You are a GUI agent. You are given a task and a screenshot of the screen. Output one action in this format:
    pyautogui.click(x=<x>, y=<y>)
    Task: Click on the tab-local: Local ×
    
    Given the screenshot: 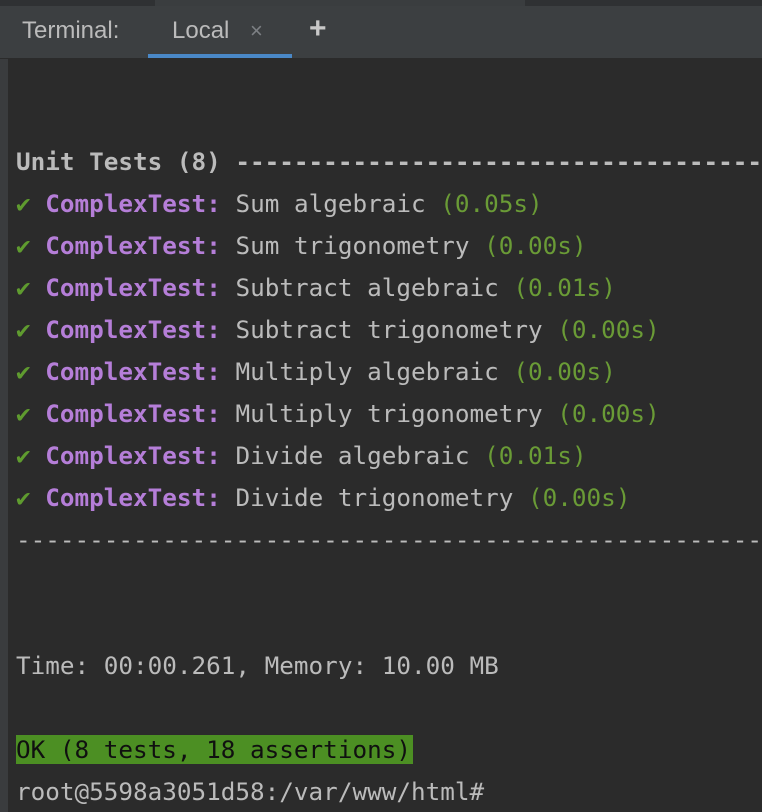 What is the action you would take?
    pyautogui.click(x=220, y=32)
    